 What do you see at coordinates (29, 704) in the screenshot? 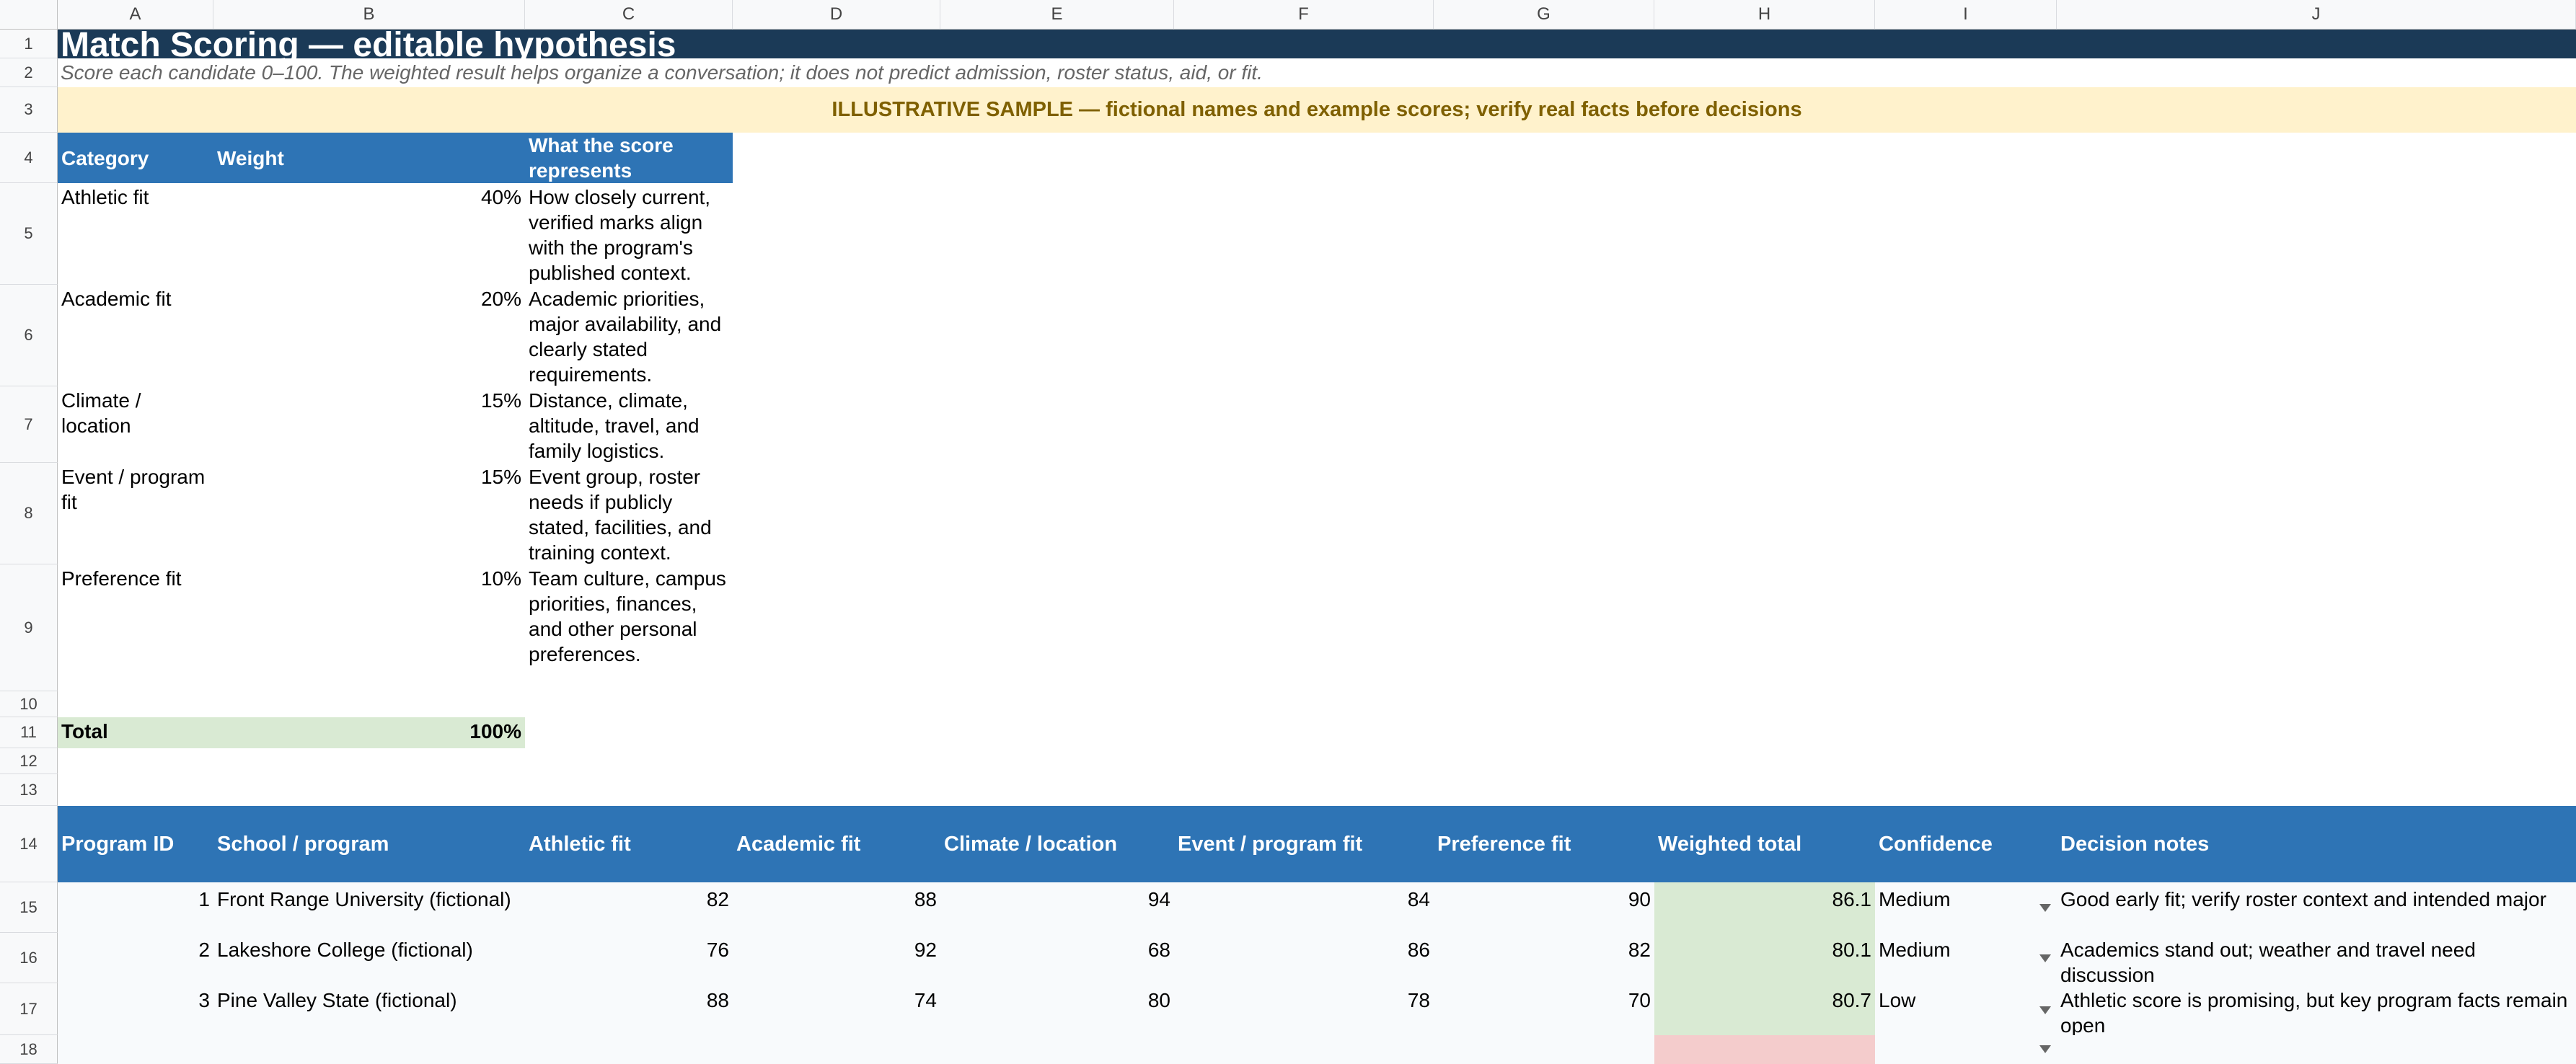
I see `row-header-10: 10` at bounding box center [29, 704].